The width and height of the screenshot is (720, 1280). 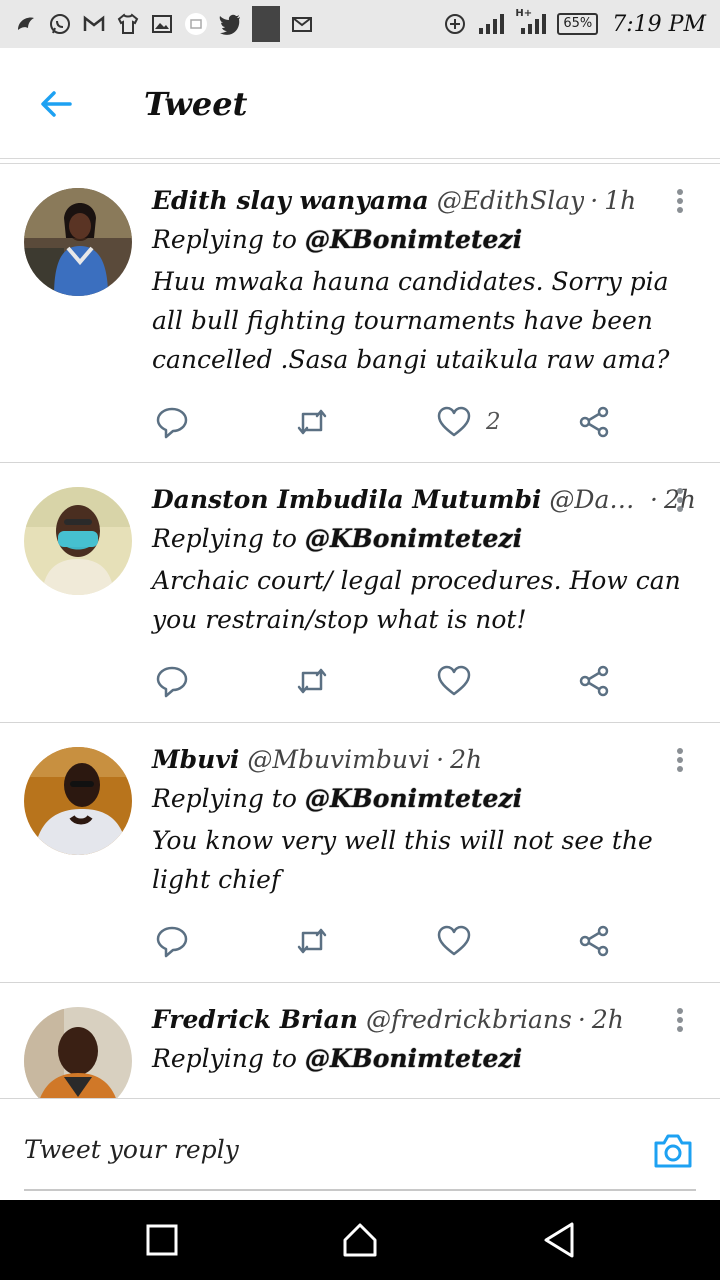 What do you see at coordinates (493, 422) in the screenshot?
I see `like-count: 2` at bounding box center [493, 422].